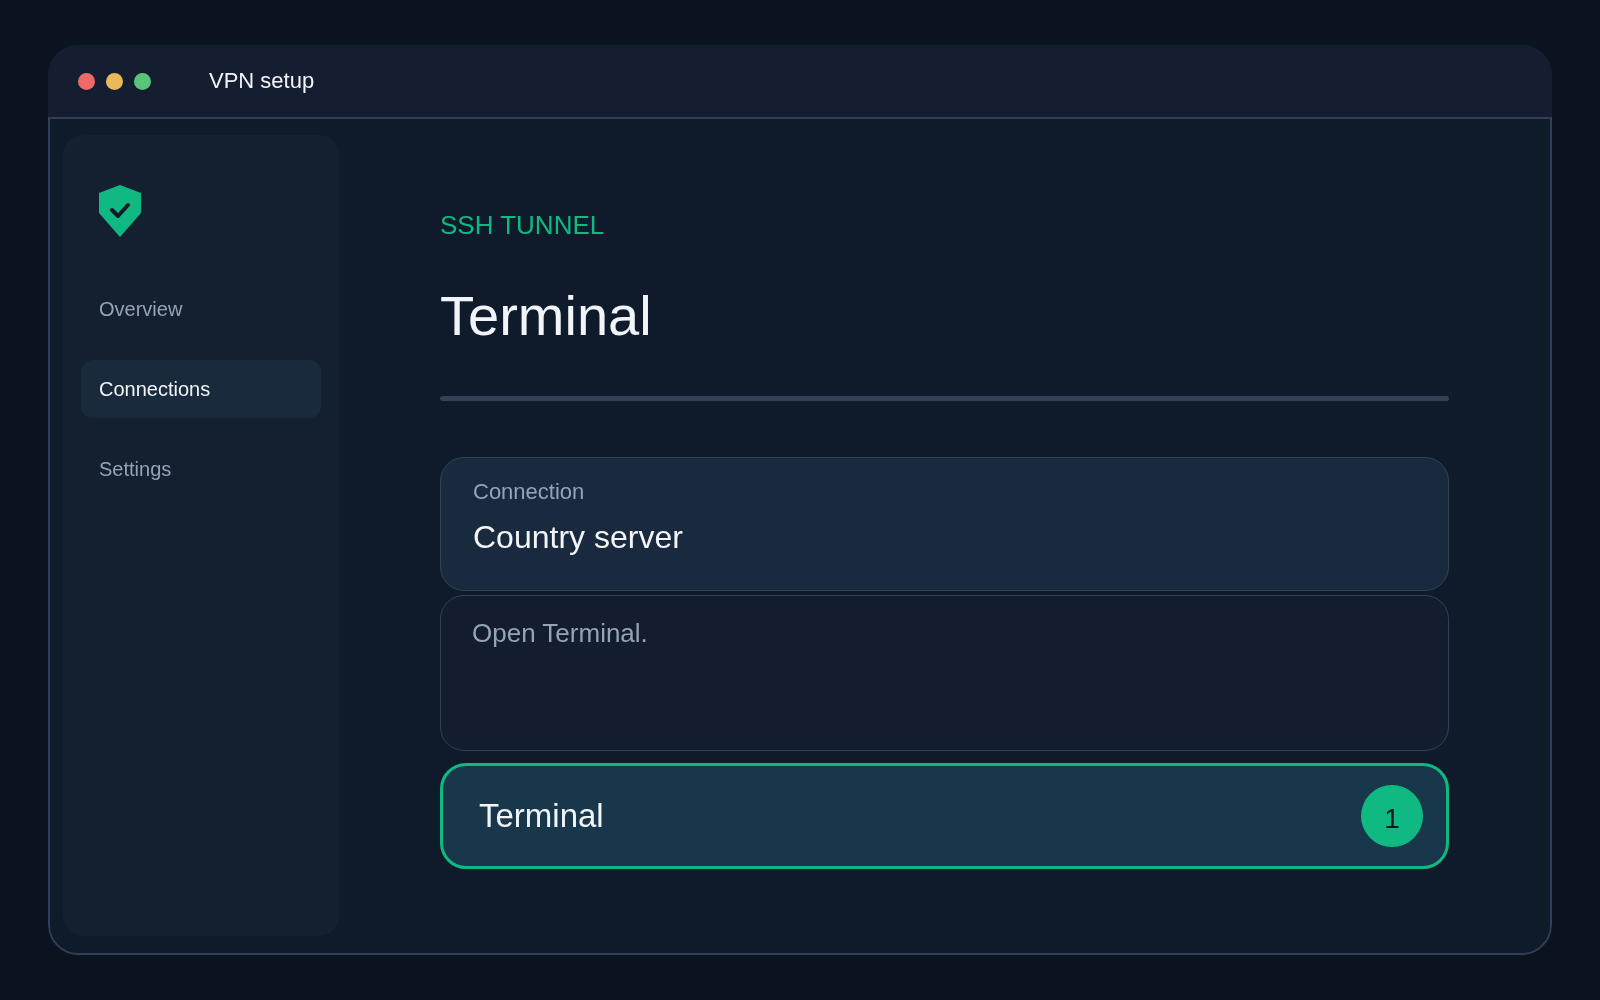 This screenshot has height=1000, width=1600. Describe the element at coordinates (578, 537) in the screenshot. I see `field-value: Country server` at that location.